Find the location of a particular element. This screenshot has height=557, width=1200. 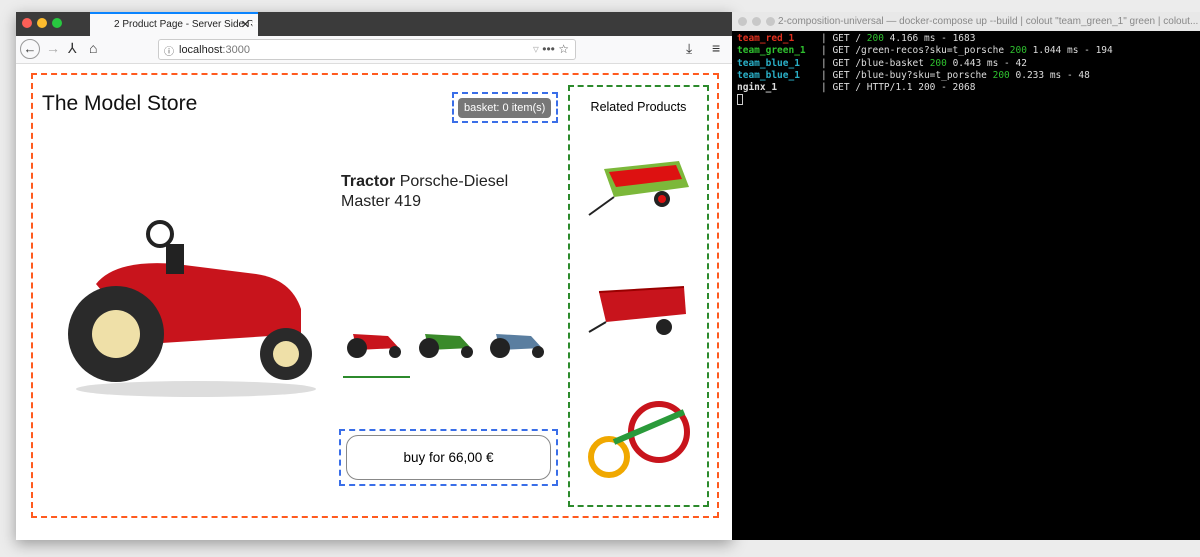

related-product-green-trailer is located at coordinates (639, 187).